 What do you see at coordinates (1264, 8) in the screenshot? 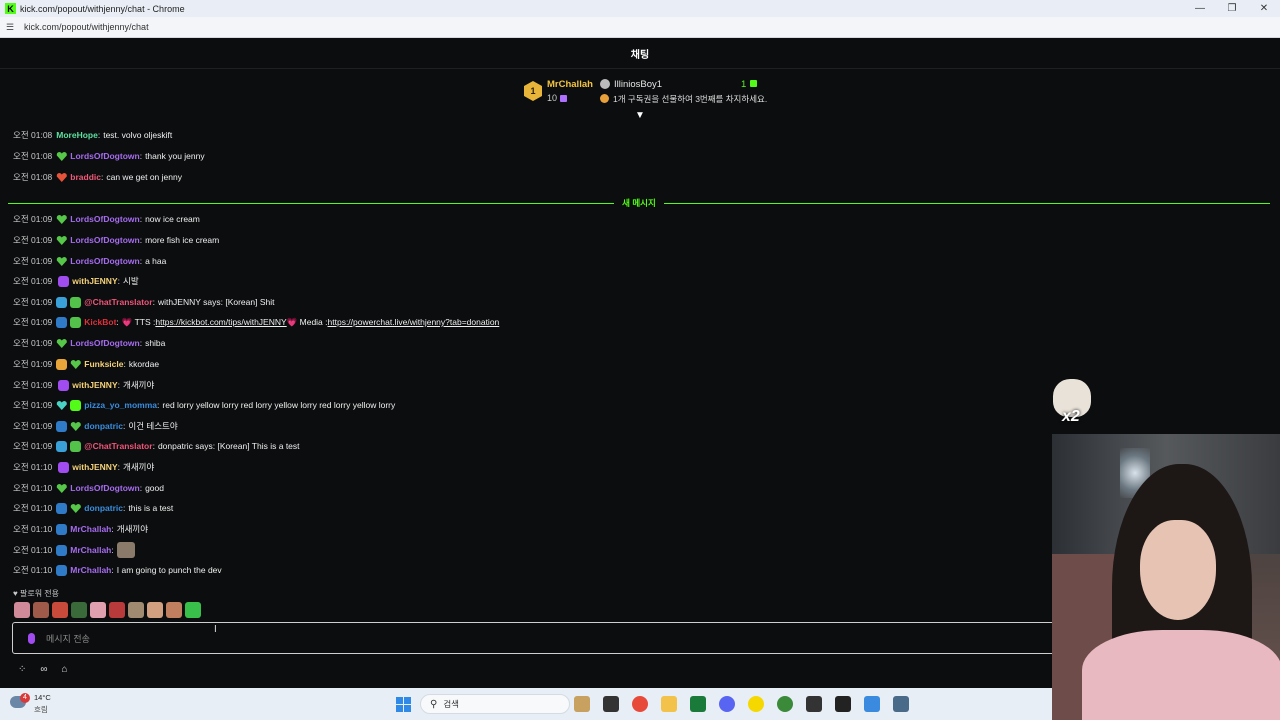
I see `close-button: ✕` at bounding box center [1264, 8].